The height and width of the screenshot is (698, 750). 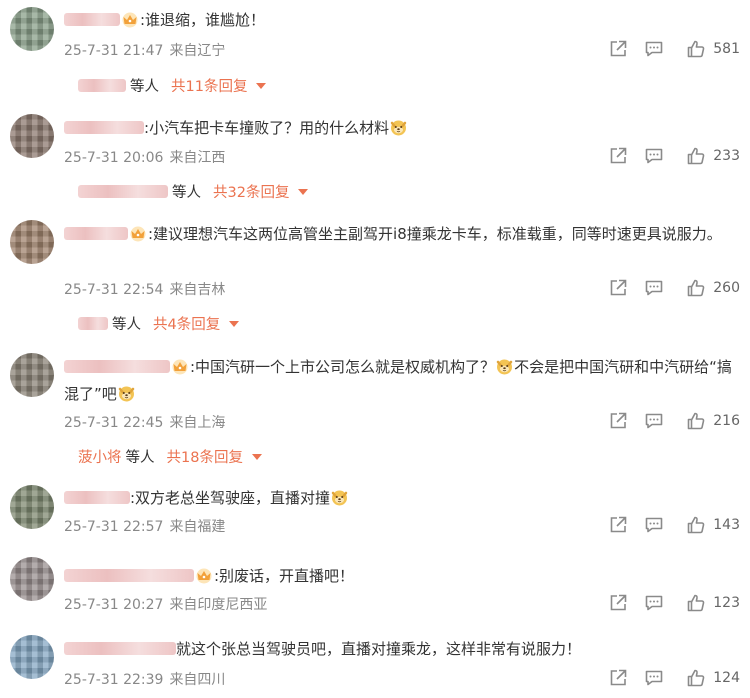 What do you see at coordinates (218, 605) in the screenshot?
I see `comment-location: 来自印度尼西亚` at bounding box center [218, 605].